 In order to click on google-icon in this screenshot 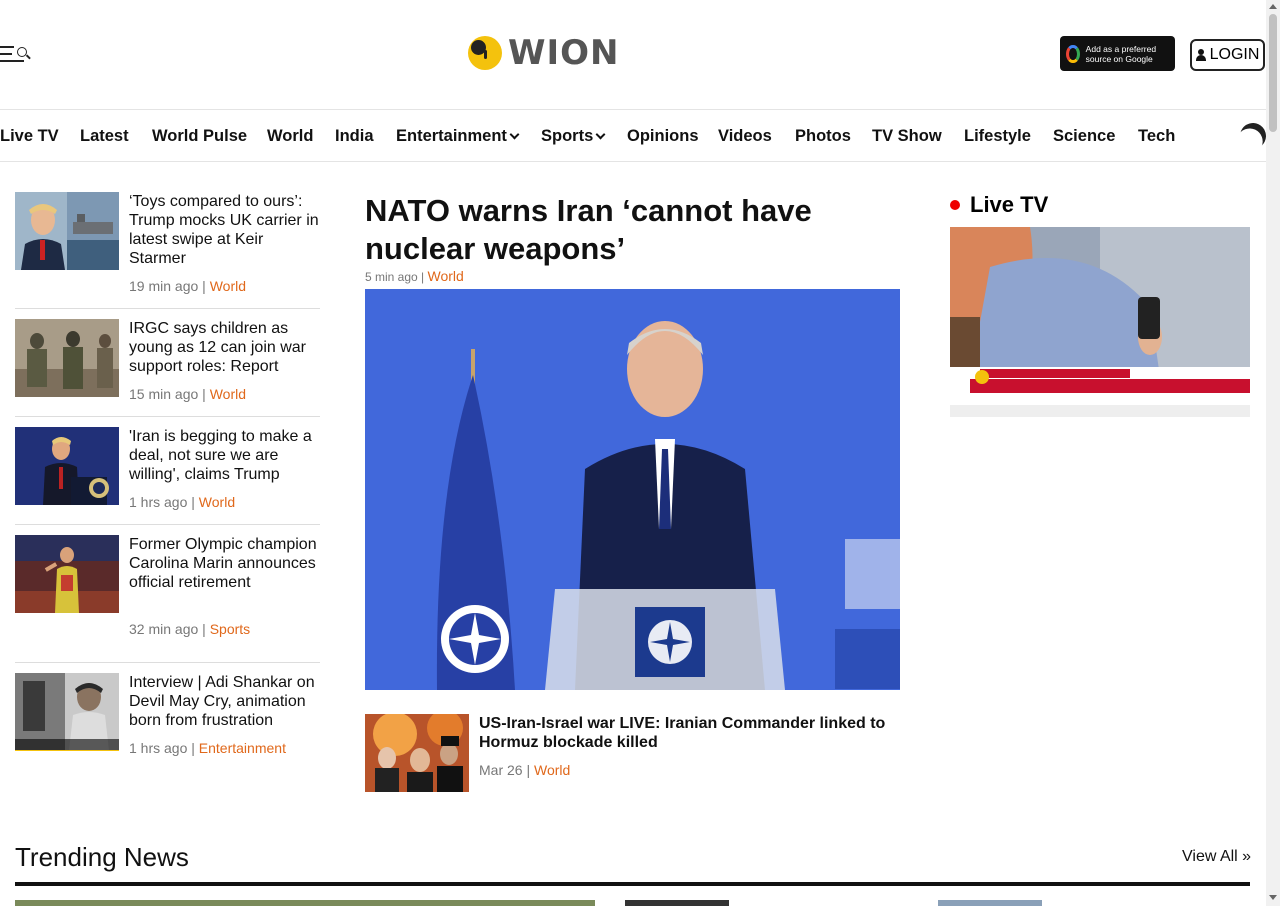, I will do `click(1073, 53)`.